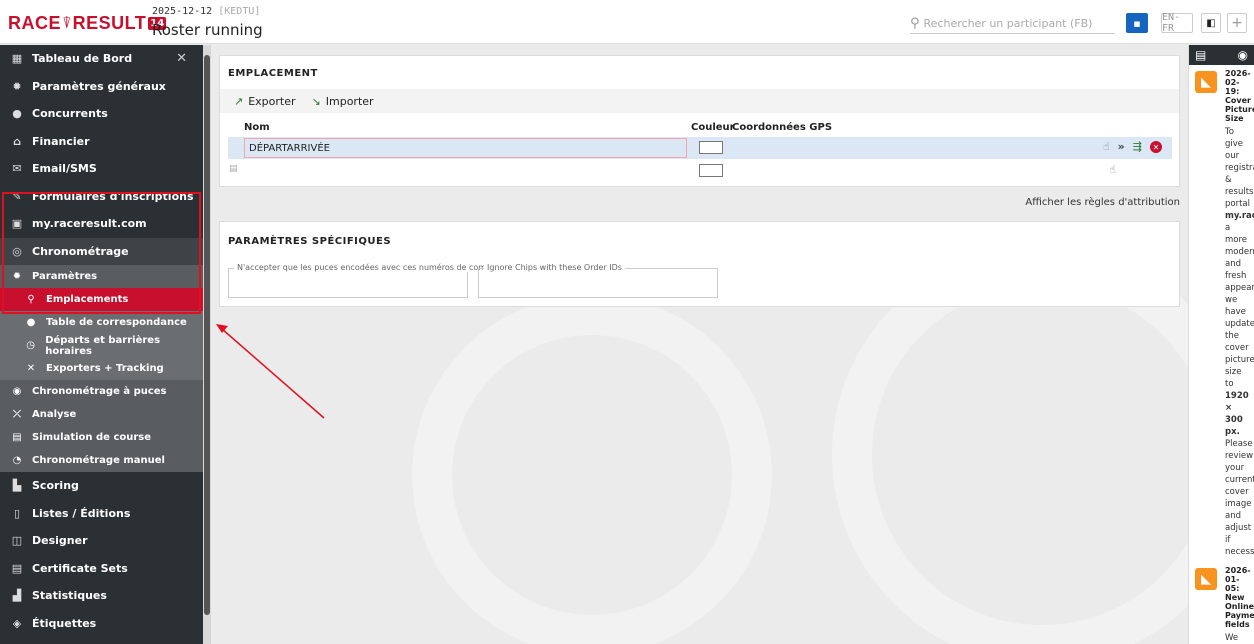 The width and height of the screenshot is (1254, 644). Describe the element at coordinates (239, 101) in the screenshot. I see `export-icon: ↗` at that location.